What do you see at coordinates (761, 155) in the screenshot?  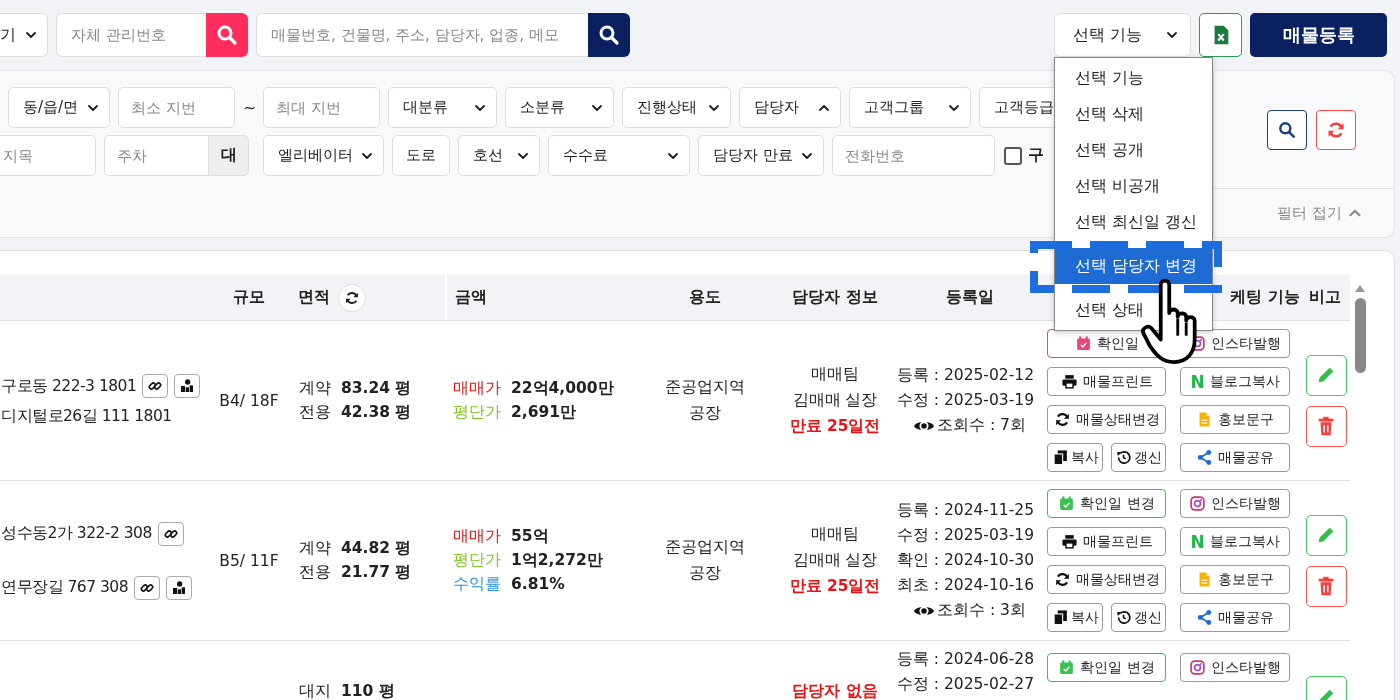 I see `filter-select: 담당자 만료` at bounding box center [761, 155].